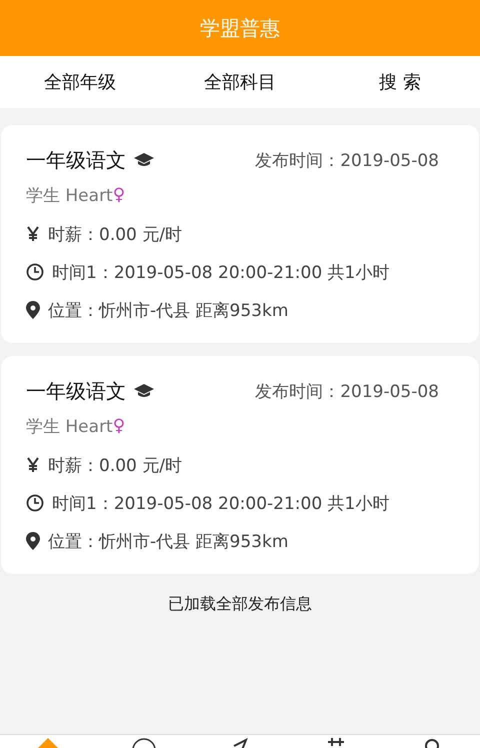 This screenshot has width=480, height=748. I want to click on filter-tab: 全部年级, so click(80, 82).